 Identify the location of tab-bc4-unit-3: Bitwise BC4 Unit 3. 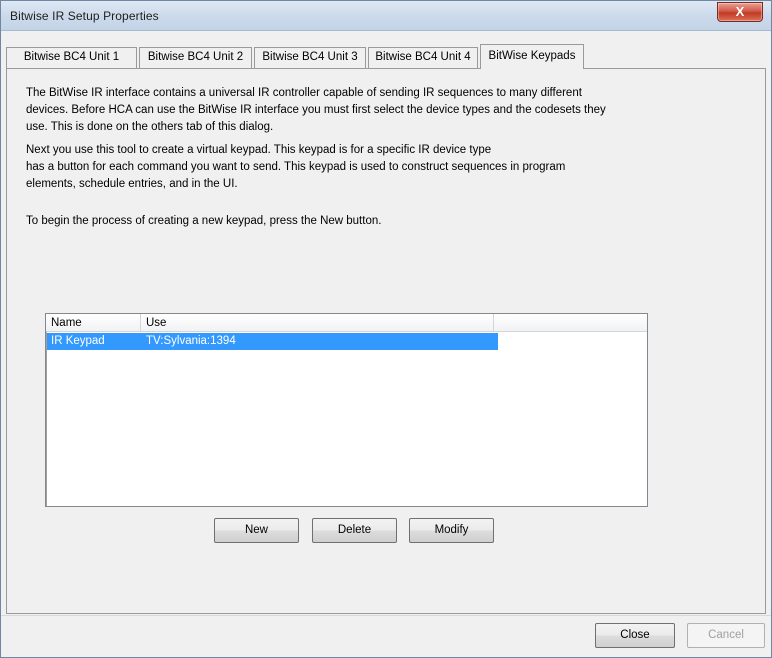
(310, 57).